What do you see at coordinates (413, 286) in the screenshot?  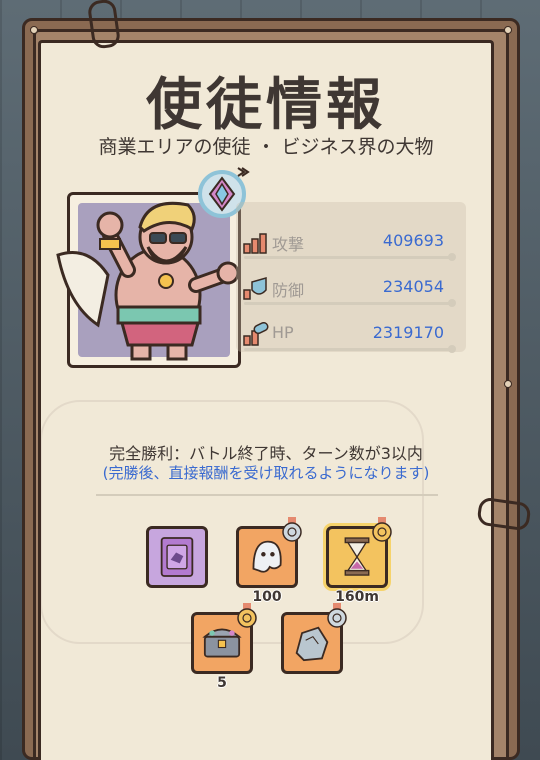 I see `stat-defense-value: 234054` at bounding box center [413, 286].